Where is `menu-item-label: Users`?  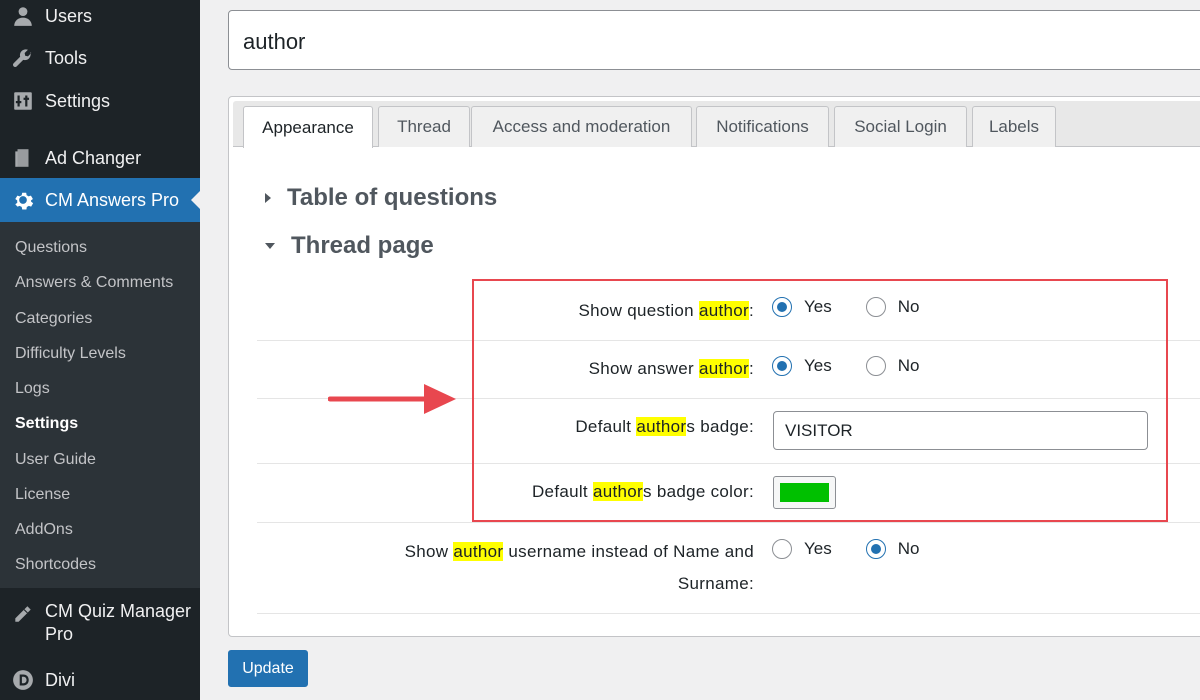
menu-item-label: Users is located at coordinates (69, 15).